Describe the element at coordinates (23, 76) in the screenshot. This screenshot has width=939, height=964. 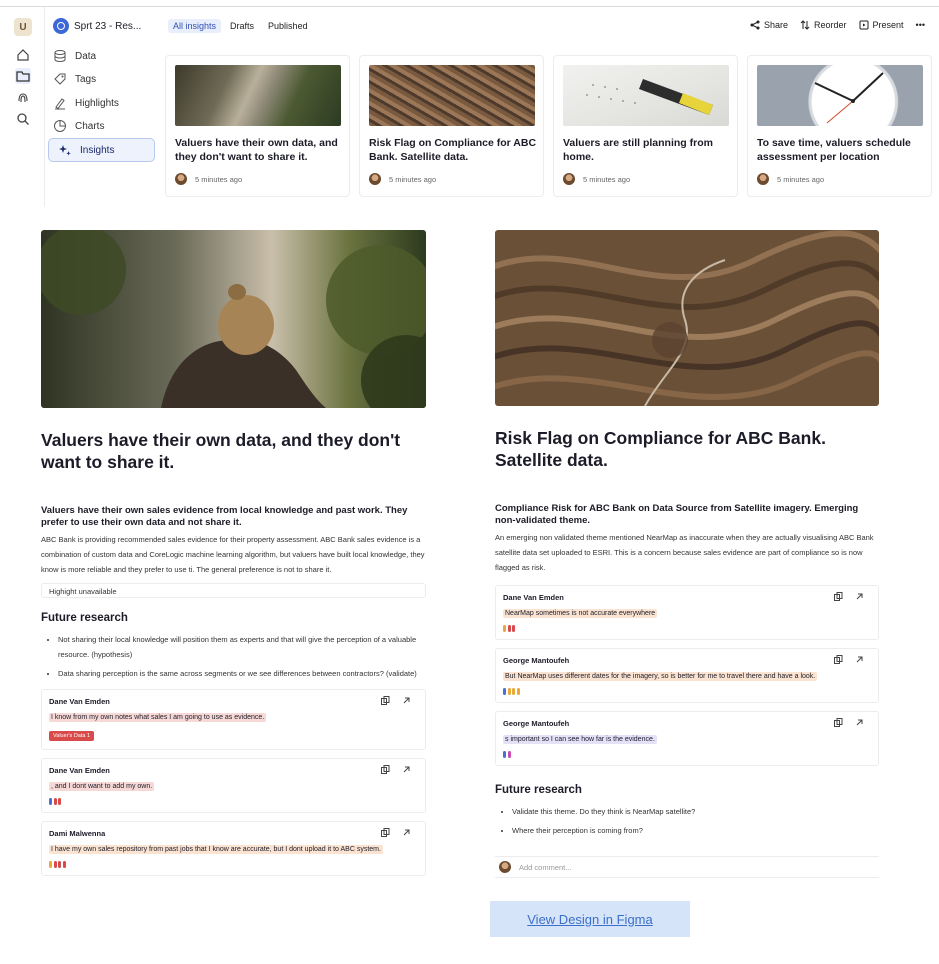
I see `folder-icon` at that location.